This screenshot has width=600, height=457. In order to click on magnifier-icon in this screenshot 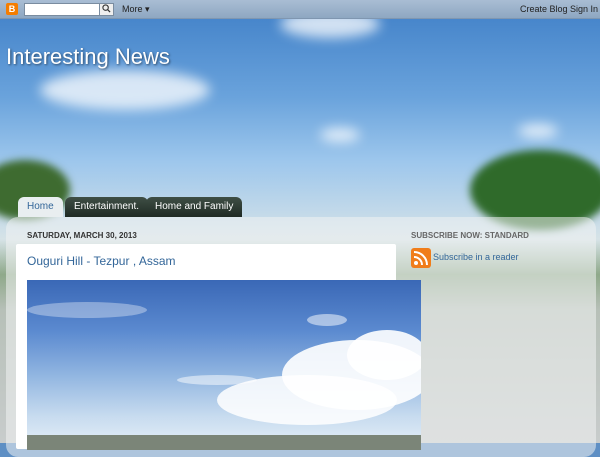, I will do `click(106, 8)`.